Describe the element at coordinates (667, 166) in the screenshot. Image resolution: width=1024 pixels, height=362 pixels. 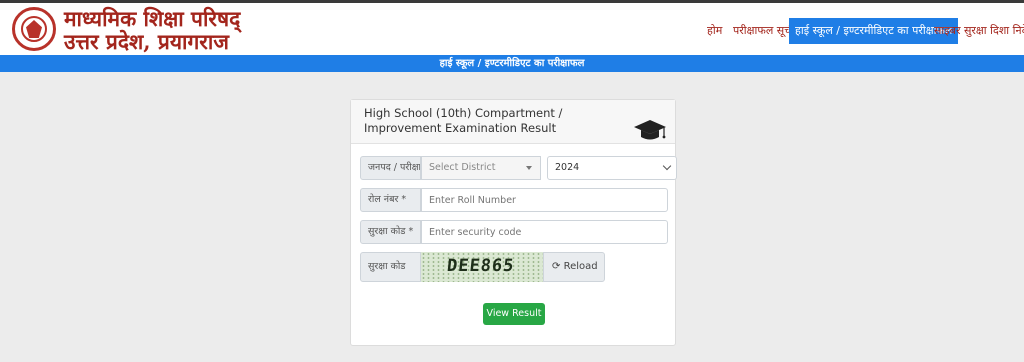
I see `chevron-down-icon` at that location.